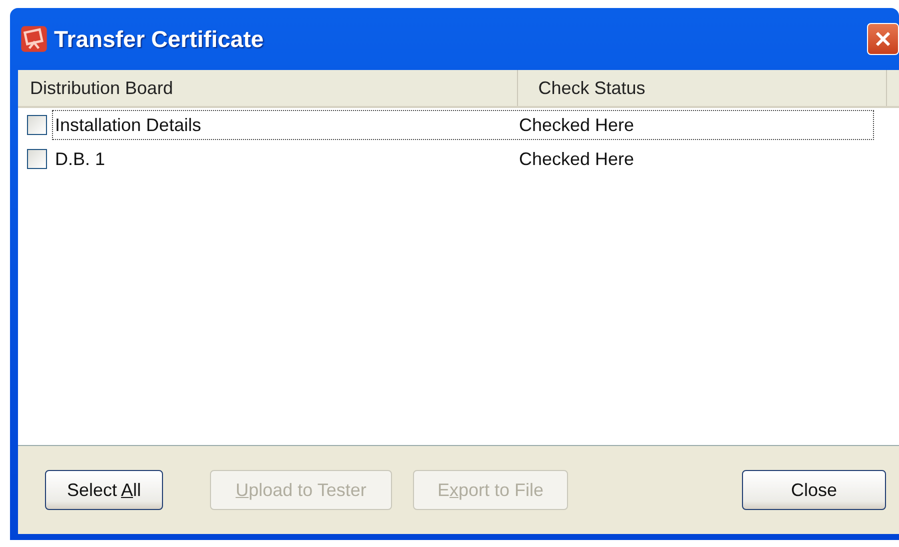 This screenshot has height=547, width=899. I want to click on close-button, so click(883, 39).